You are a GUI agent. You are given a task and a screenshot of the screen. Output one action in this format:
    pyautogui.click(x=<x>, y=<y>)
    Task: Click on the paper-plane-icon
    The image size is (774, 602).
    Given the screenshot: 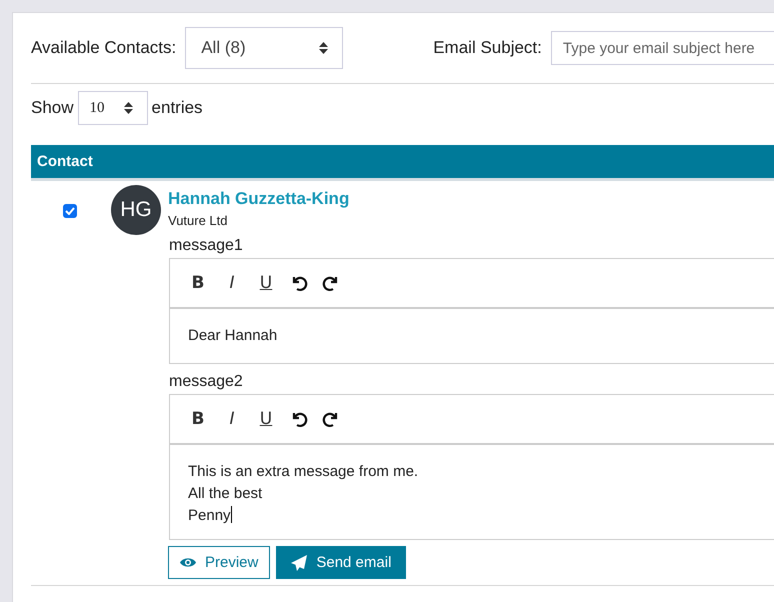 What is the action you would take?
    pyautogui.click(x=299, y=562)
    